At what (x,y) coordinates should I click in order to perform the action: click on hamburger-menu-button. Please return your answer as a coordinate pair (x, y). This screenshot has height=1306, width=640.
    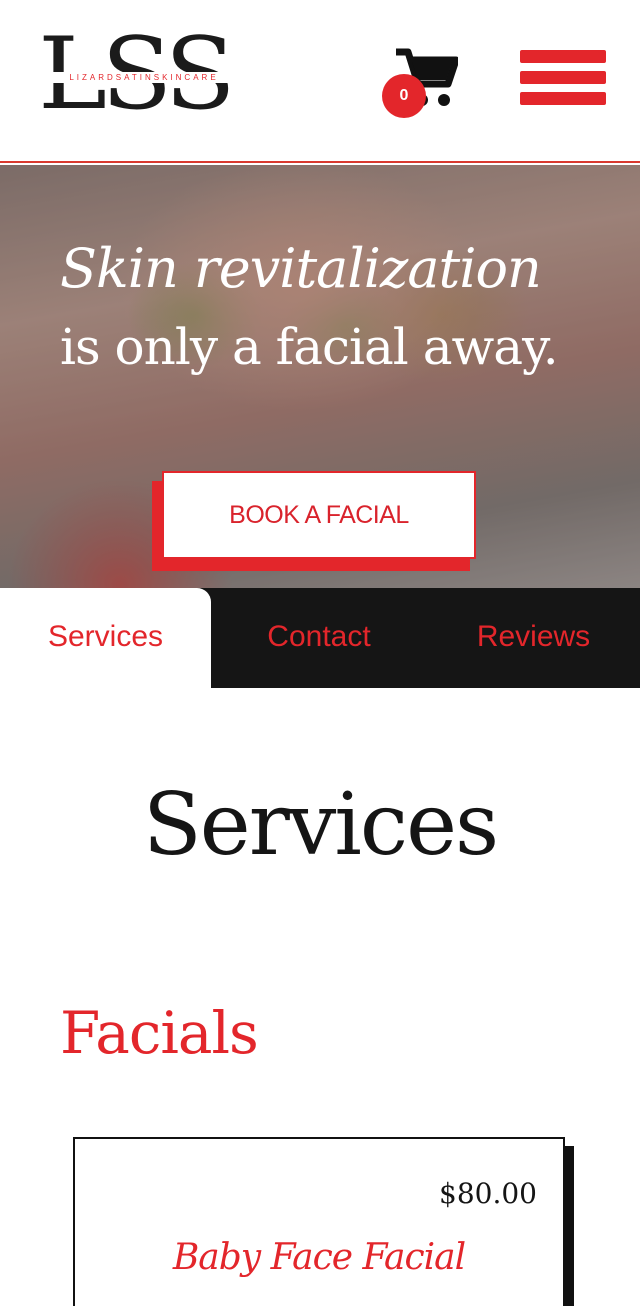
    Looking at the image, I should click on (563, 78).